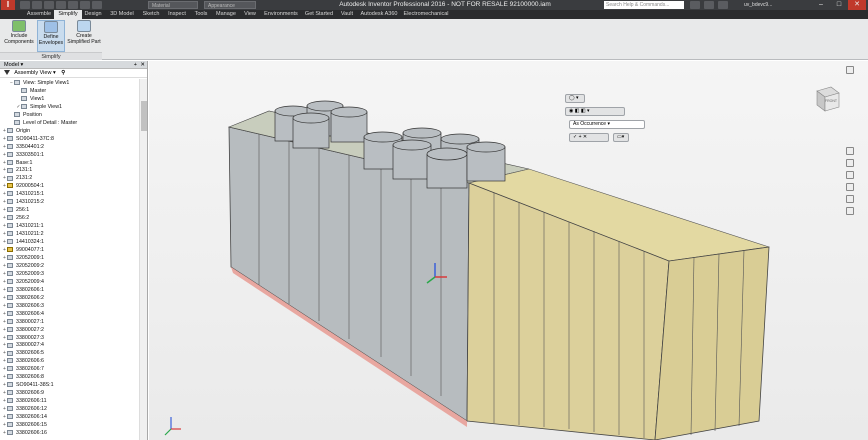 Image resolution: width=868 pixels, height=440 pixels. I want to click on tree-row: +33802606:6, so click(69, 361).